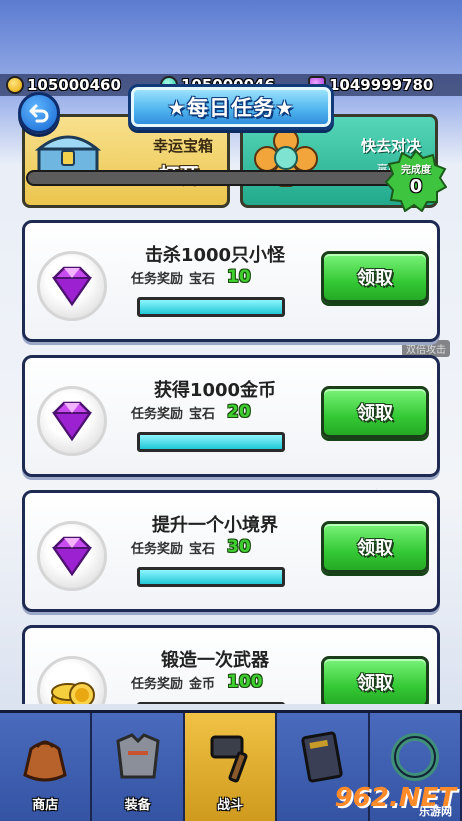 This screenshot has width=462, height=821. I want to click on nav-label: 战斗, so click(229, 805).